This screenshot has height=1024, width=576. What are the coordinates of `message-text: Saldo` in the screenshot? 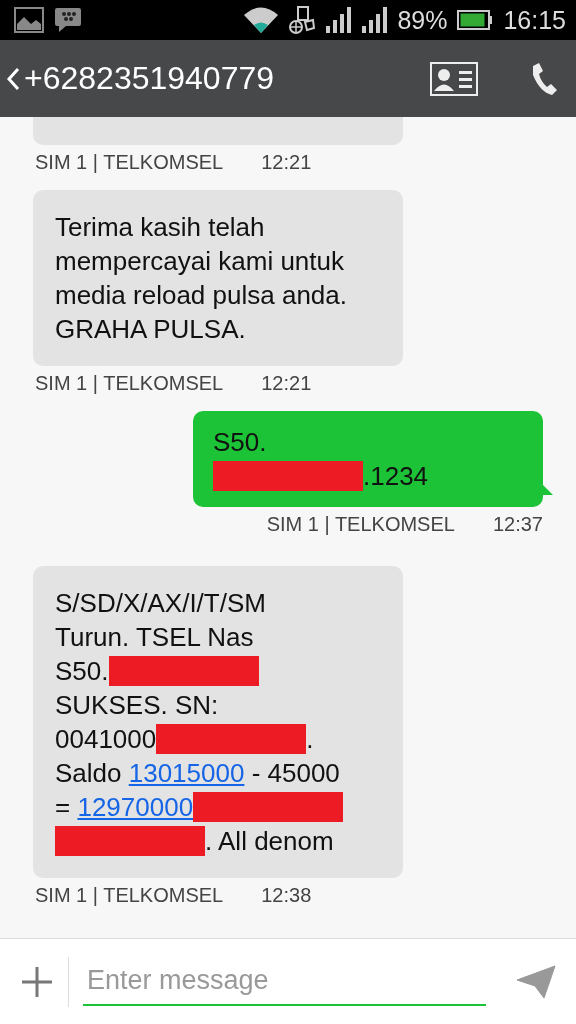 It's located at (89, 773).